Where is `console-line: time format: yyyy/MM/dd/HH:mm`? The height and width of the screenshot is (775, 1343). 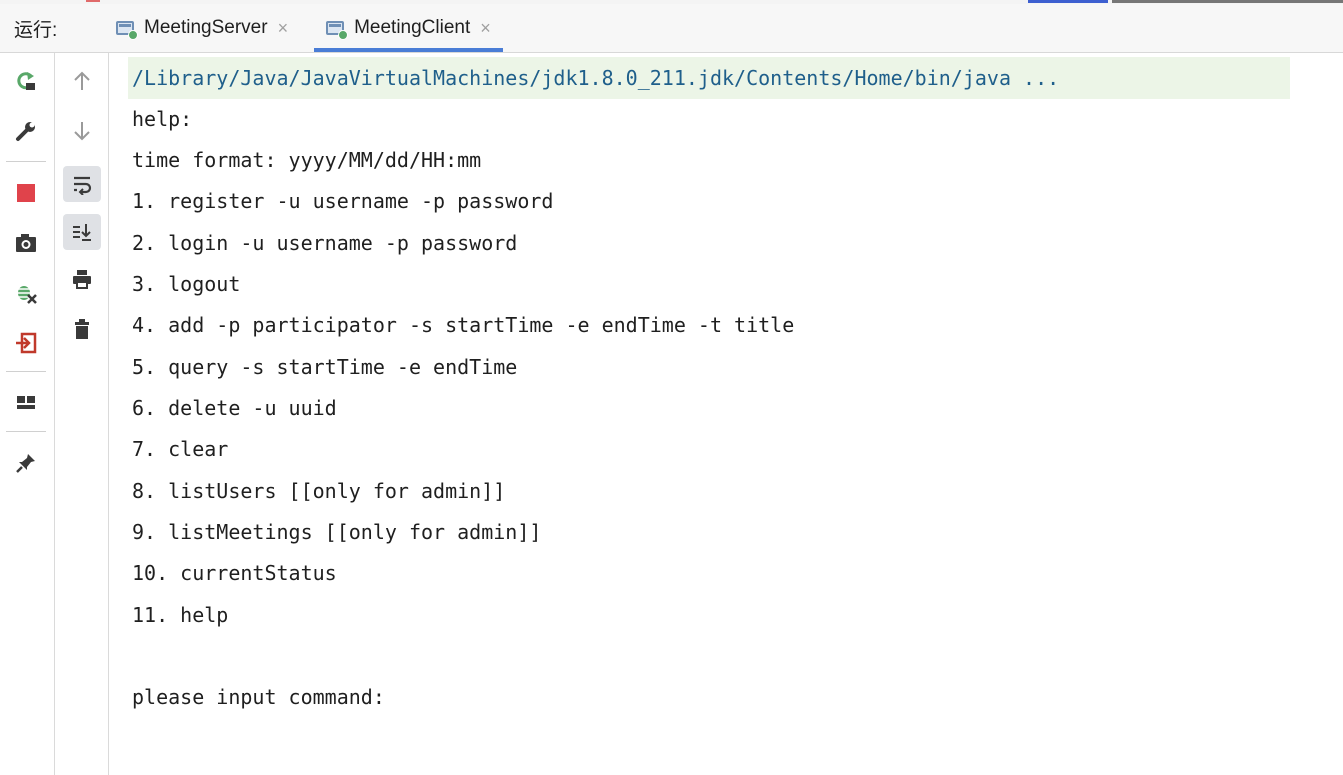
console-line: time format: yyyy/MM/dd/HH:mm is located at coordinates (307, 160).